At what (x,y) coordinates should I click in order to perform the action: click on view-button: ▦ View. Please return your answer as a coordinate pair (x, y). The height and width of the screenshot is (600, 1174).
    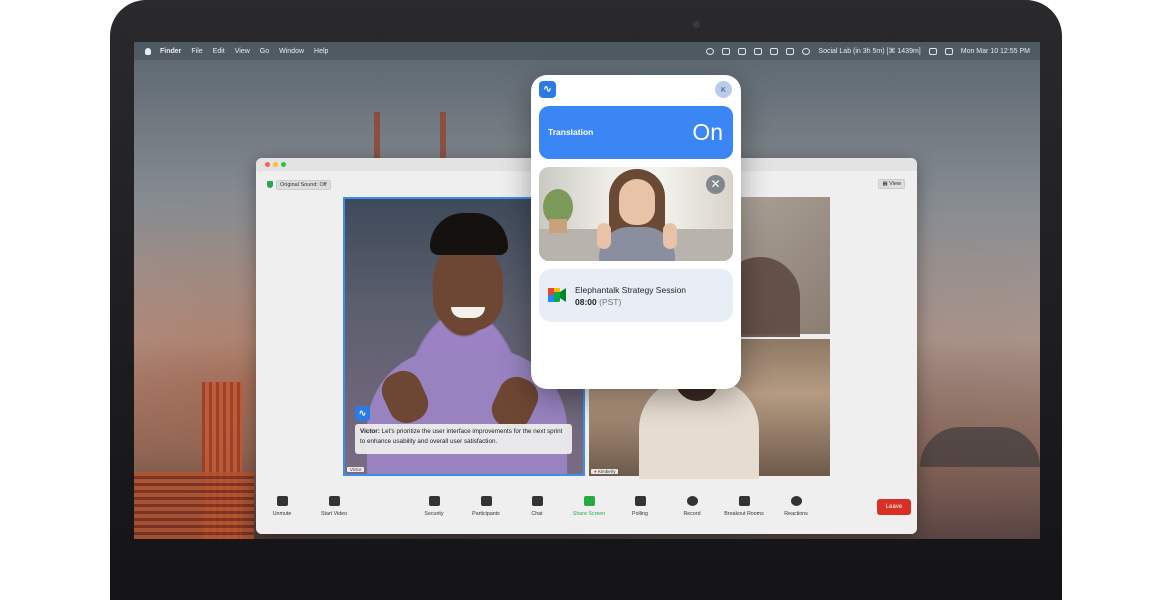
    Looking at the image, I should click on (891, 184).